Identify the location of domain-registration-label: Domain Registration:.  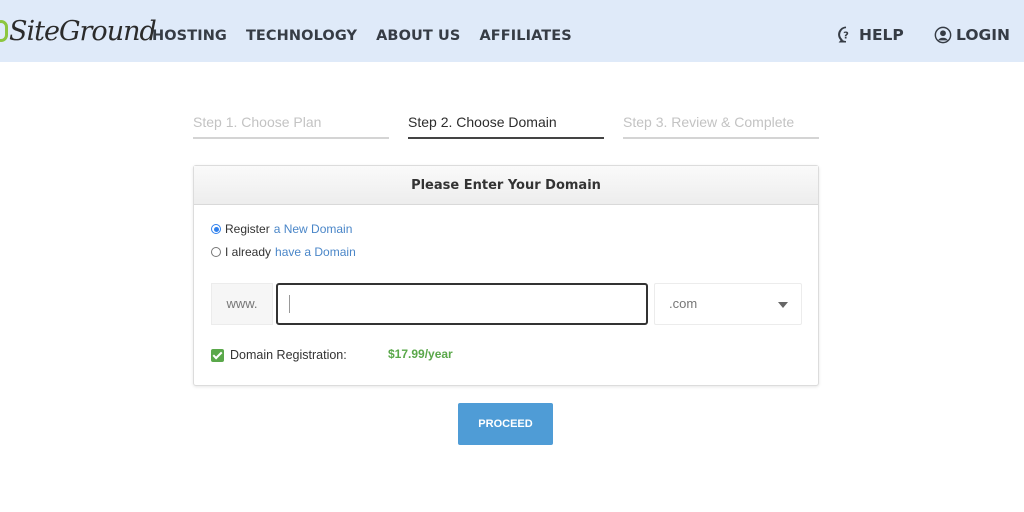
(288, 355).